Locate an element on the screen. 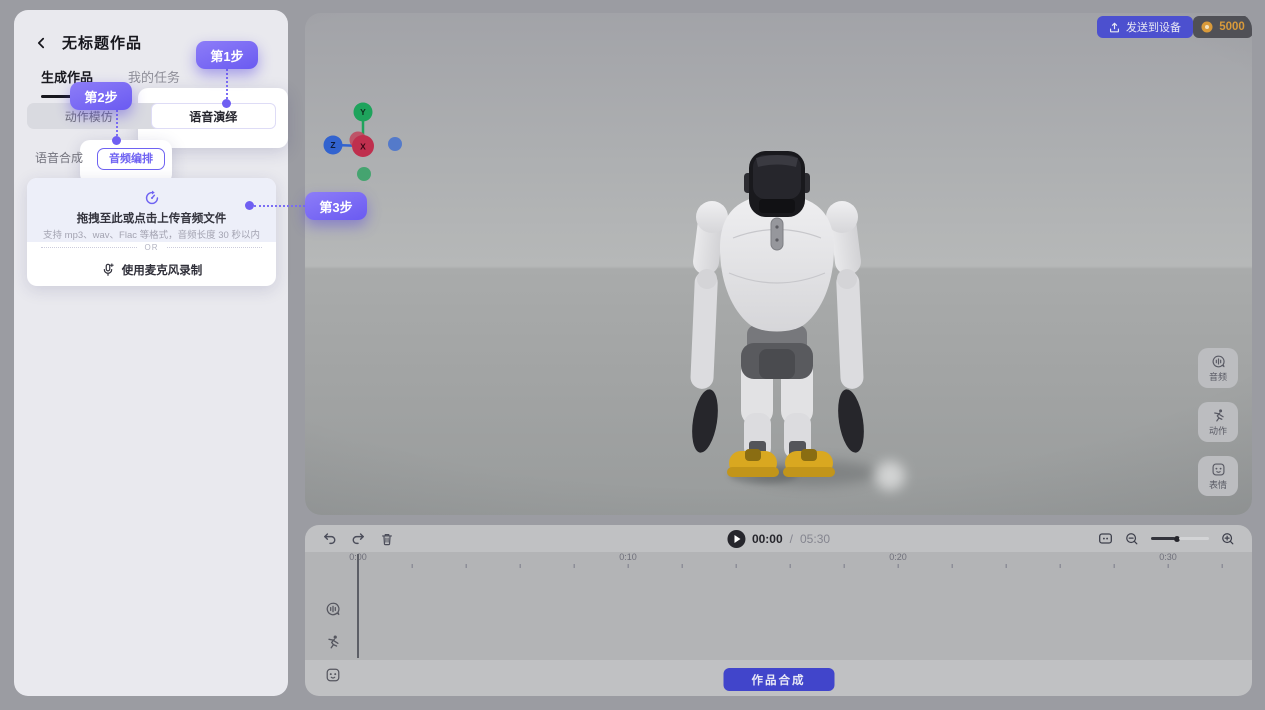  upload-timer-icon is located at coordinates (152, 198).